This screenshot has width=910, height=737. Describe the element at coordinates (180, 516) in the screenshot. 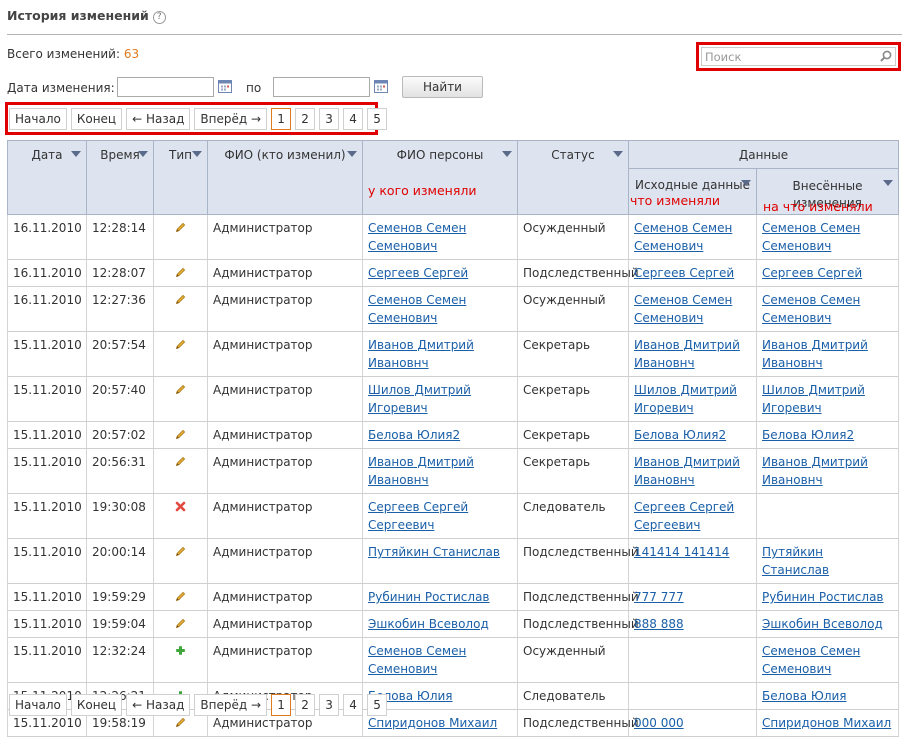

I see `type-cell` at that location.